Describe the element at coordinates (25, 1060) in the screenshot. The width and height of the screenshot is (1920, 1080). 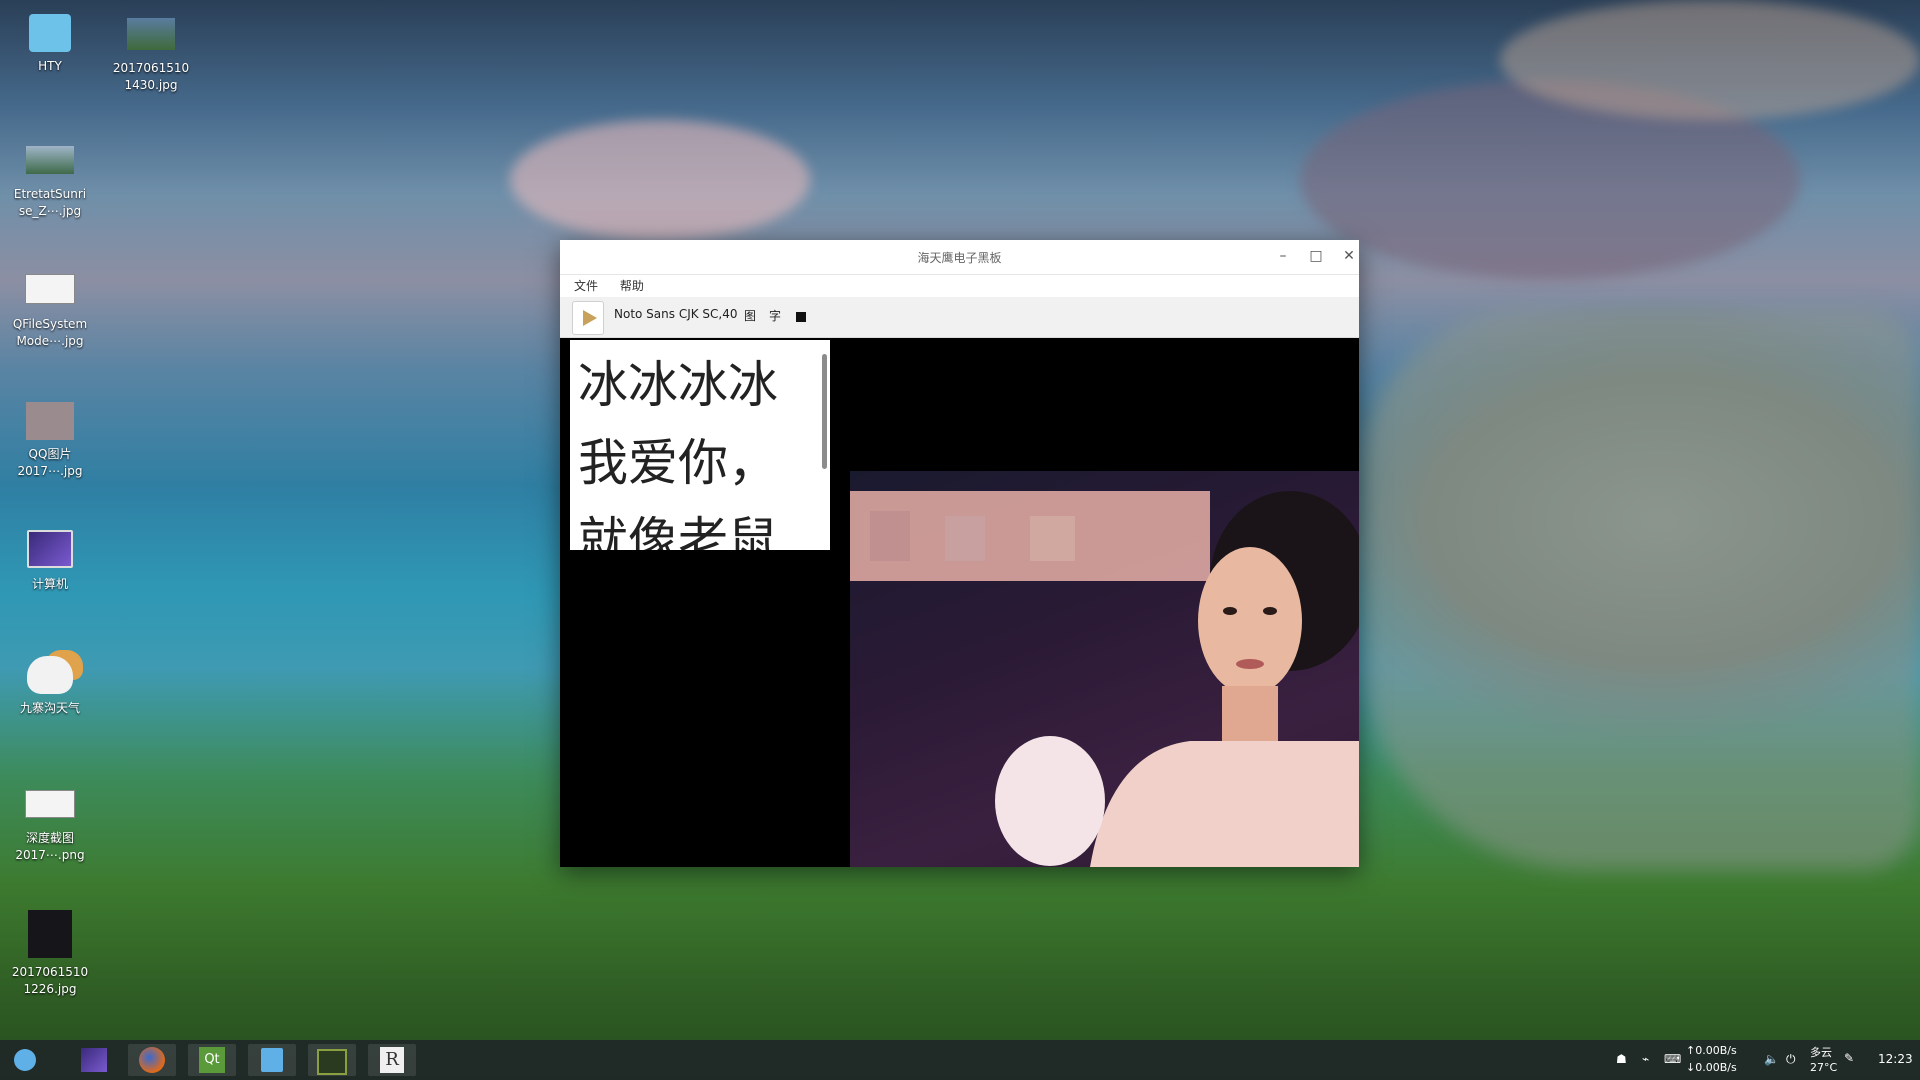
I see `launcher-icon` at that location.